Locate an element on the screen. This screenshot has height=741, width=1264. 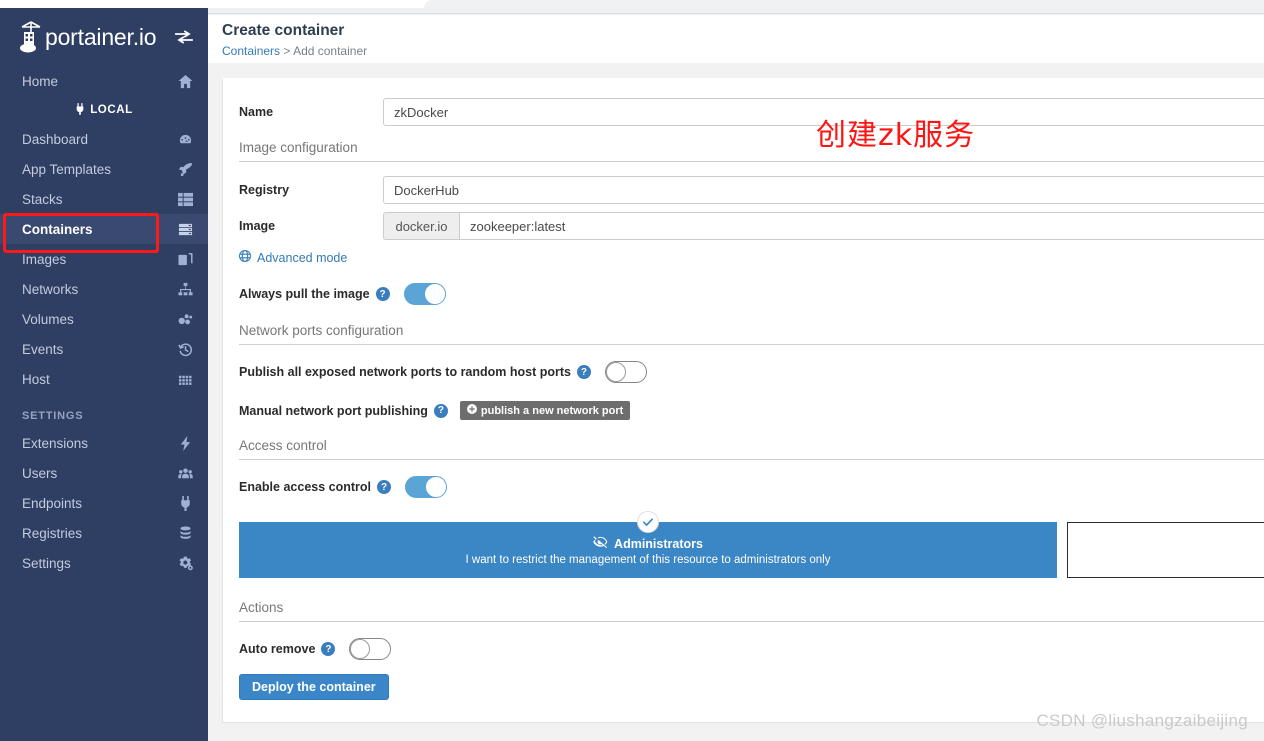
sidebar-item-networks: Networks is located at coordinates (104, 289).